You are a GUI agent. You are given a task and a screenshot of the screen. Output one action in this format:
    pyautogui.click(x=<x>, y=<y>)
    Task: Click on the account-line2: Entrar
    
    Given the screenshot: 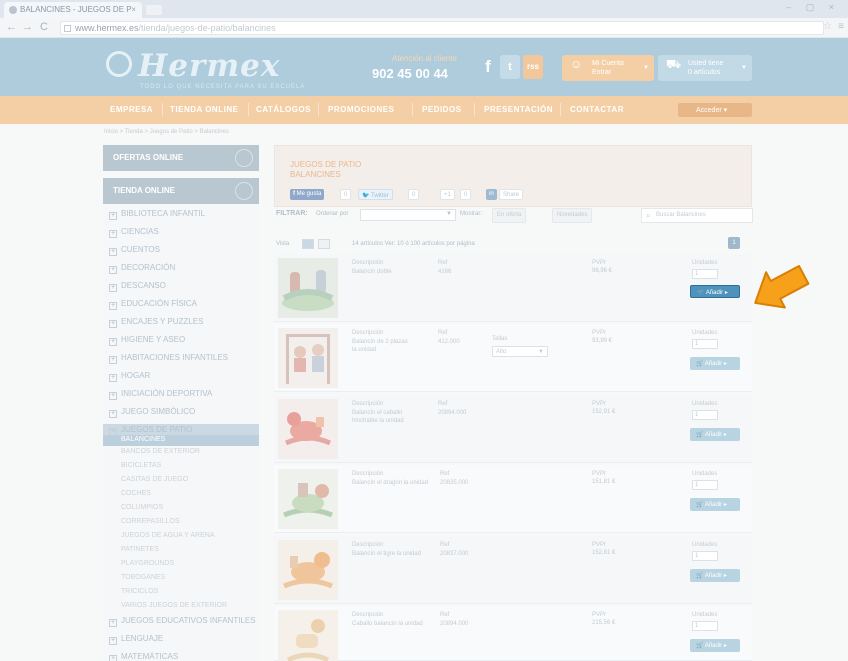 What is the action you would take?
    pyautogui.click(x=602, y=72)
    